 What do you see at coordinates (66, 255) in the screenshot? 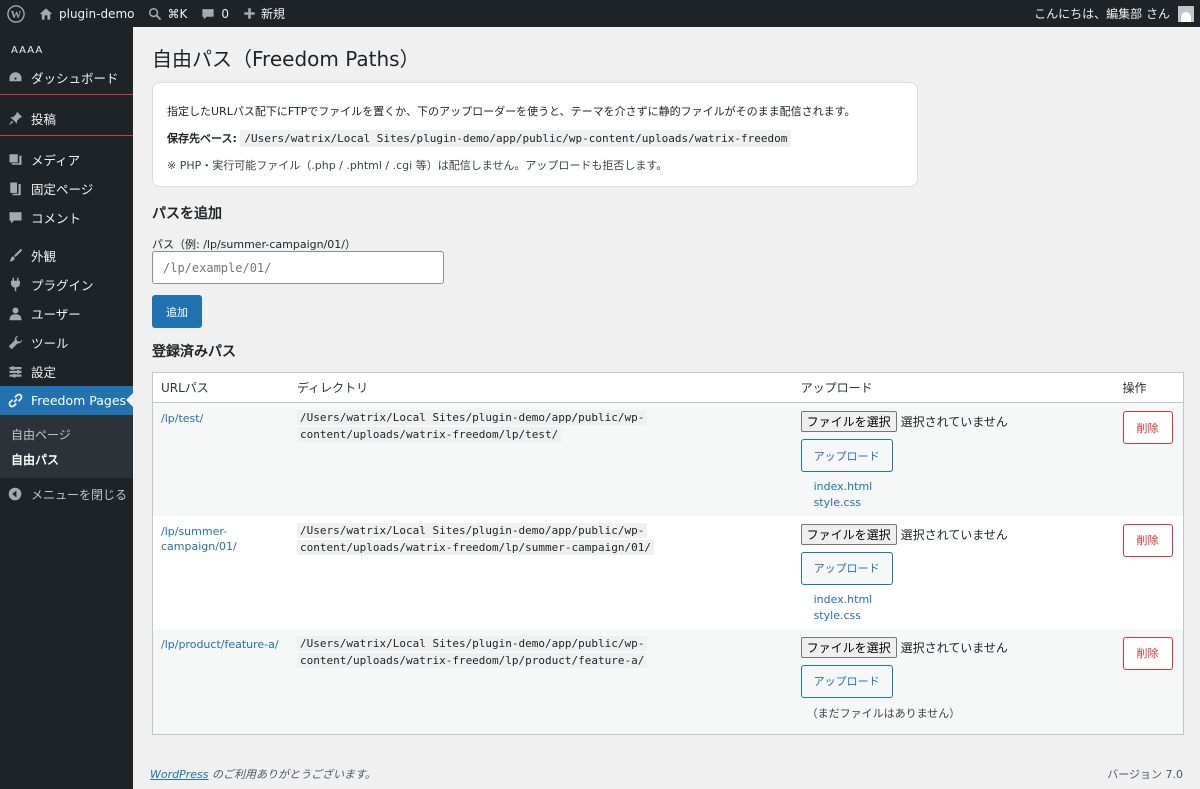
I see `menu-appearance: 外観` at bounding box center [66, 255].